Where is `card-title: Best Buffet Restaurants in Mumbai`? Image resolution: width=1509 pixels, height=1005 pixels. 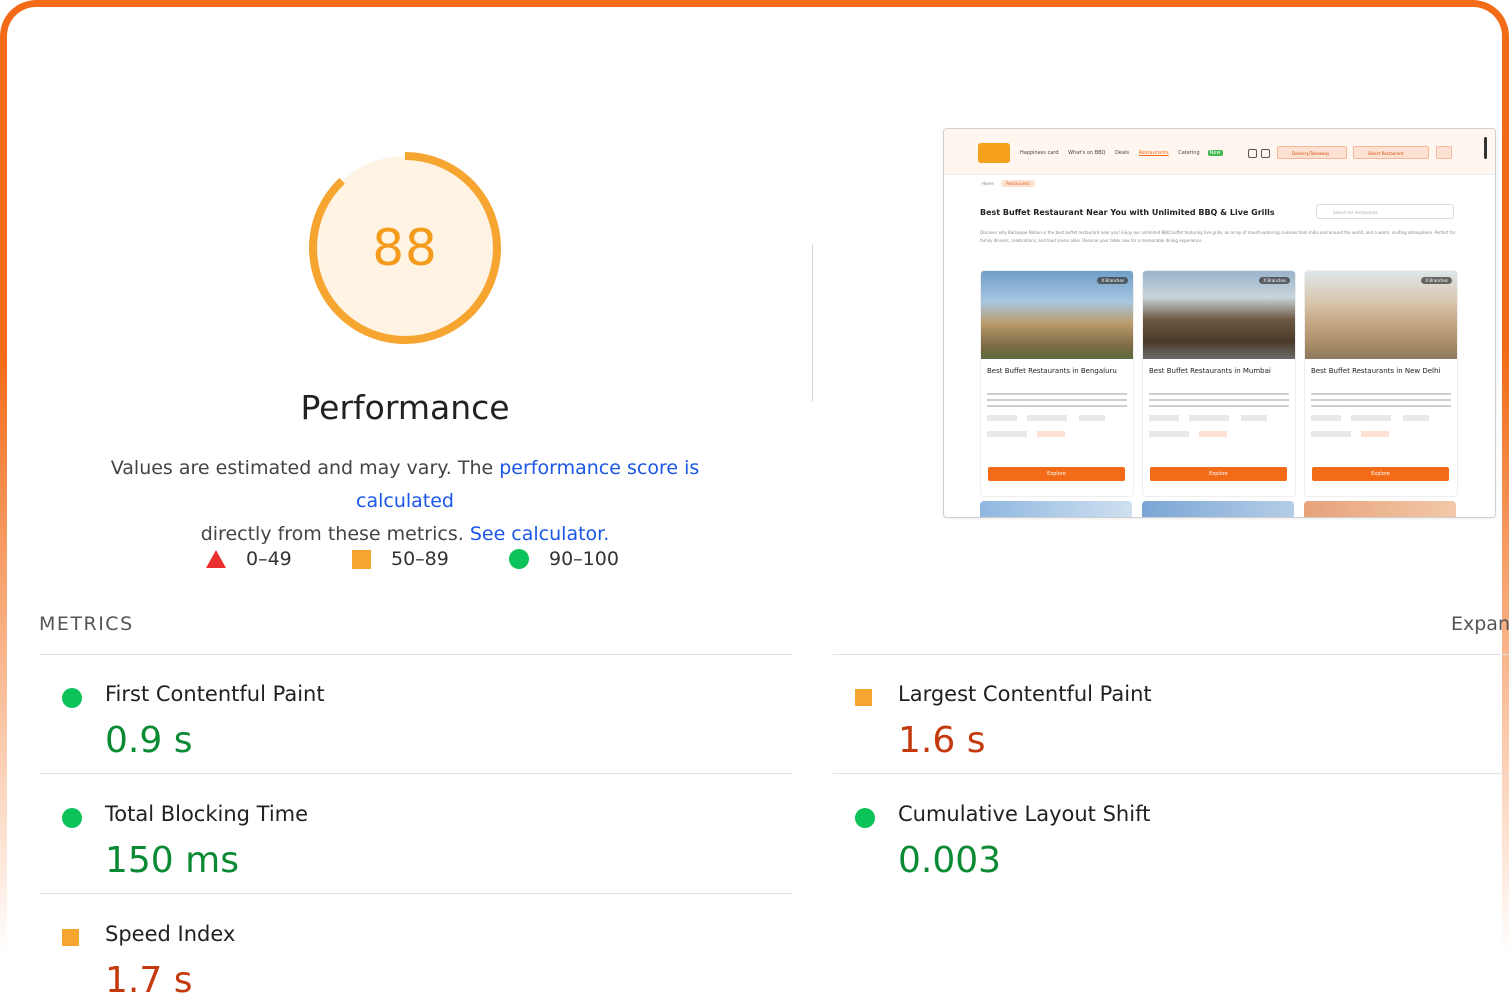
card-title: Best Buffet Restaurants in Mumbai is located at coordinates (1210, 371).